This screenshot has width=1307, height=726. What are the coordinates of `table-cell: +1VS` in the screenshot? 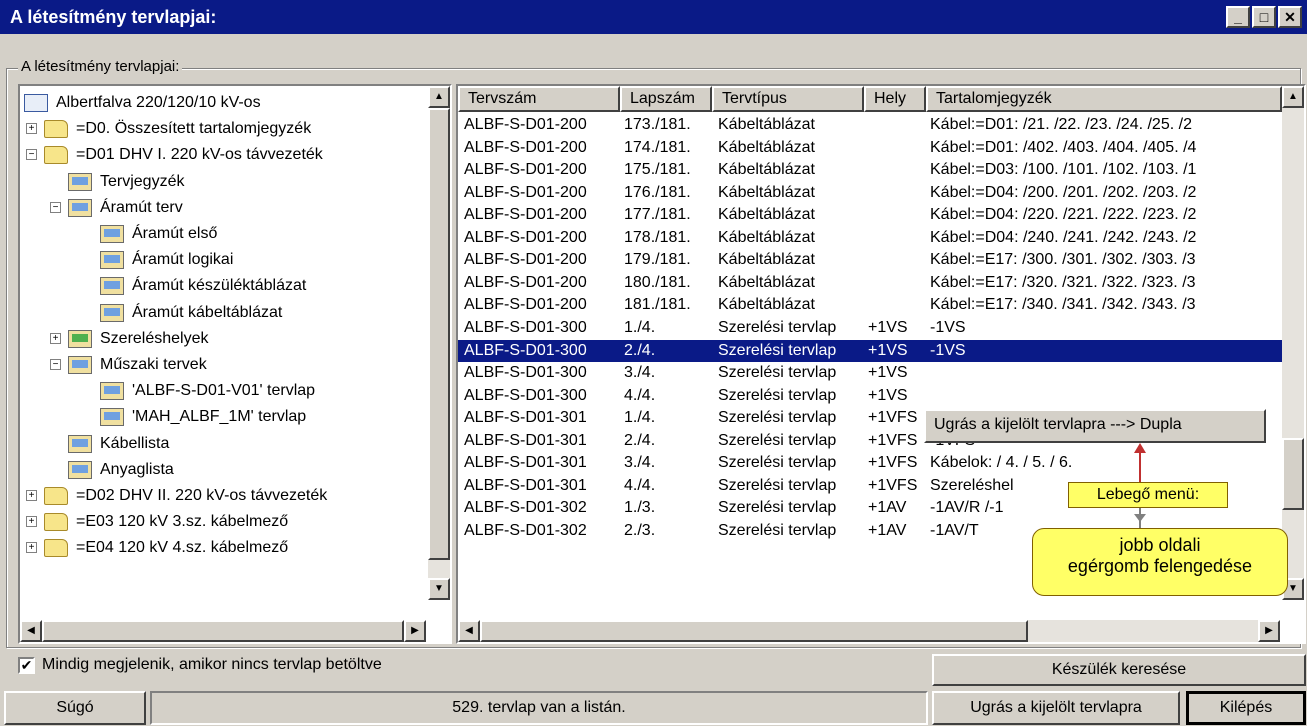 It's located at (888, 395).